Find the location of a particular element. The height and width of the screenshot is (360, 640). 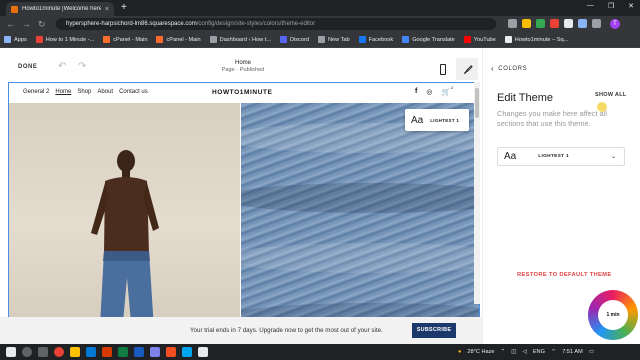

file-explorer-icon is located at coordinates (75, 352).